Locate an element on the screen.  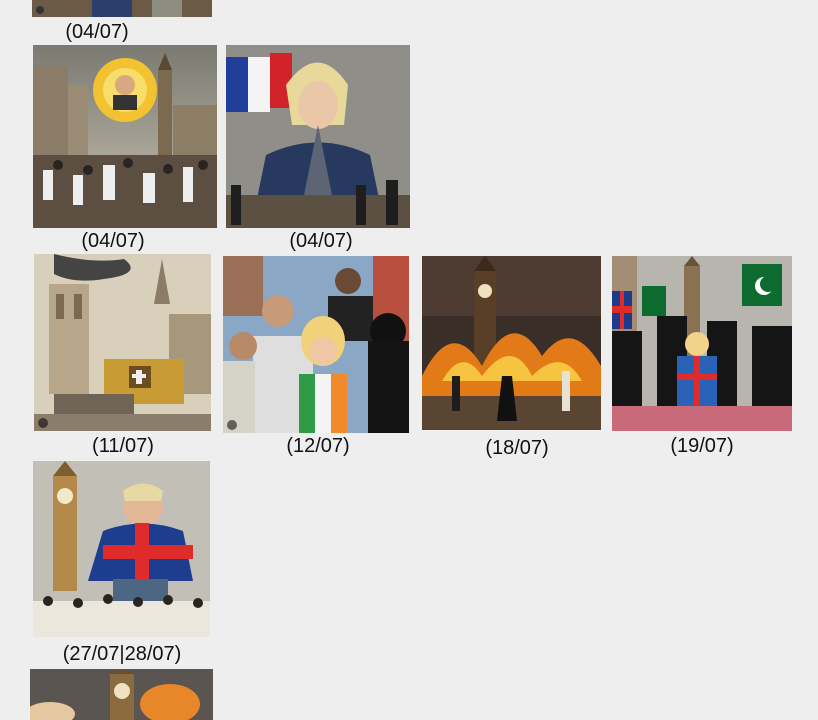
image-date-label: (18/07) is located at coordinates (517, 448).